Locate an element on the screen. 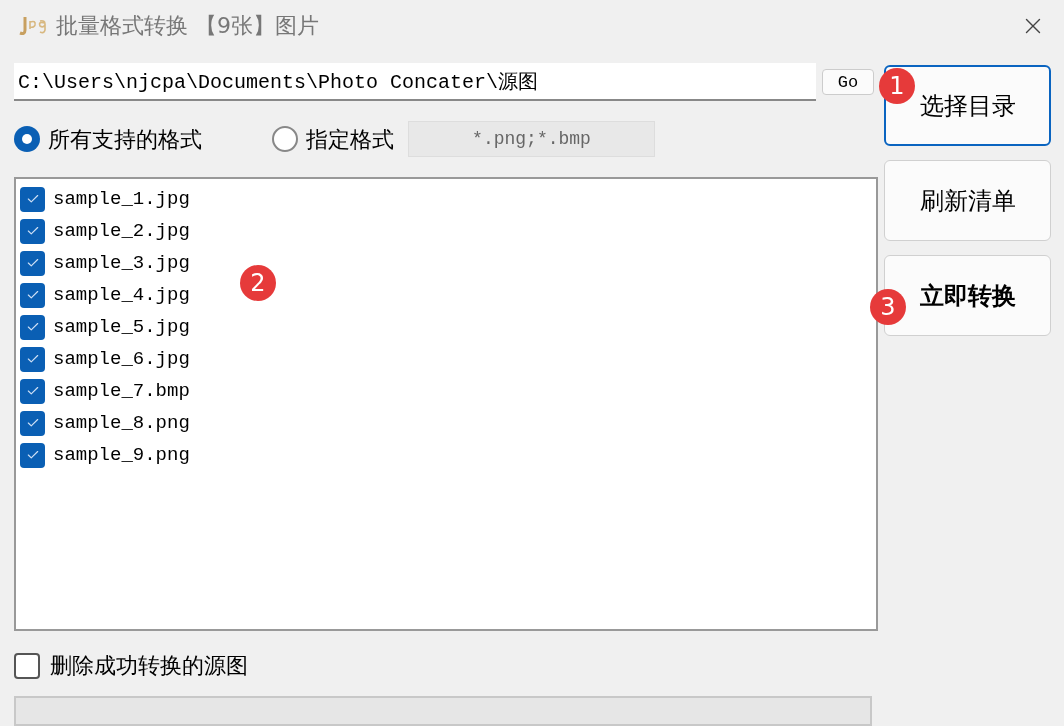  format-radio: 所有支持的格式 is located at coordinates (143, 139).